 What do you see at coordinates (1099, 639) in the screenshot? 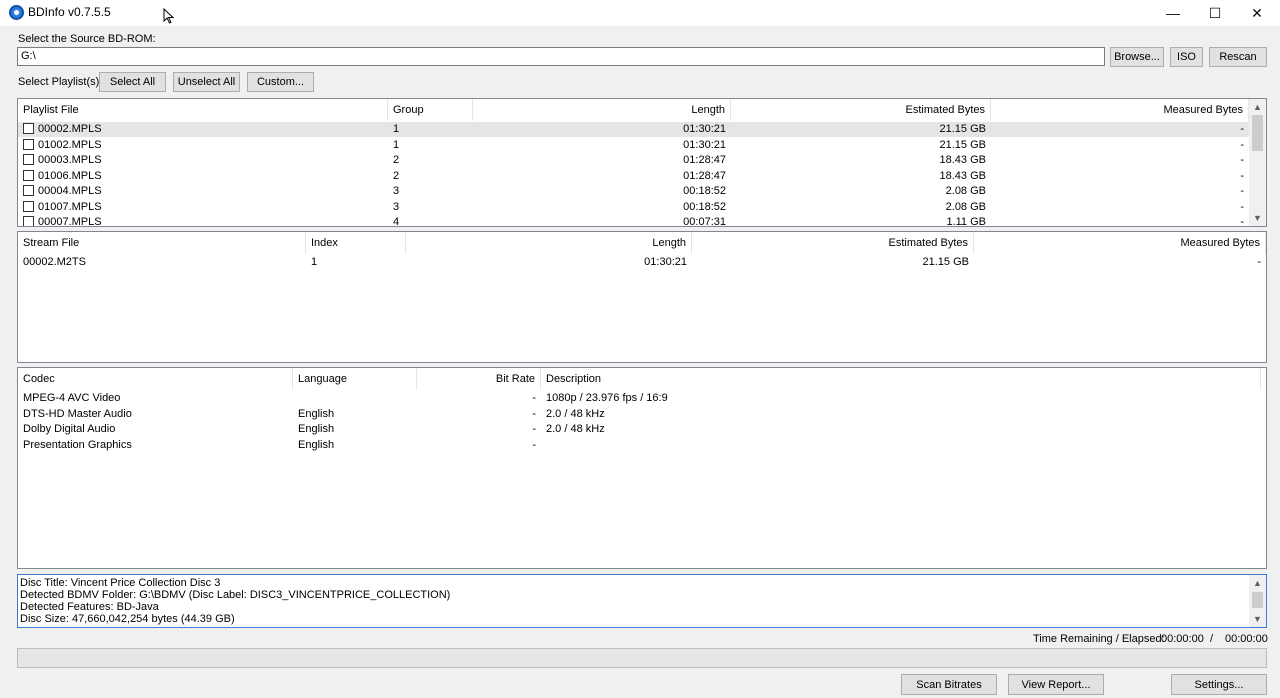
I see `time-remaining-label: Time Remaining / Elapsed:` at bounding box center [1099, 639].